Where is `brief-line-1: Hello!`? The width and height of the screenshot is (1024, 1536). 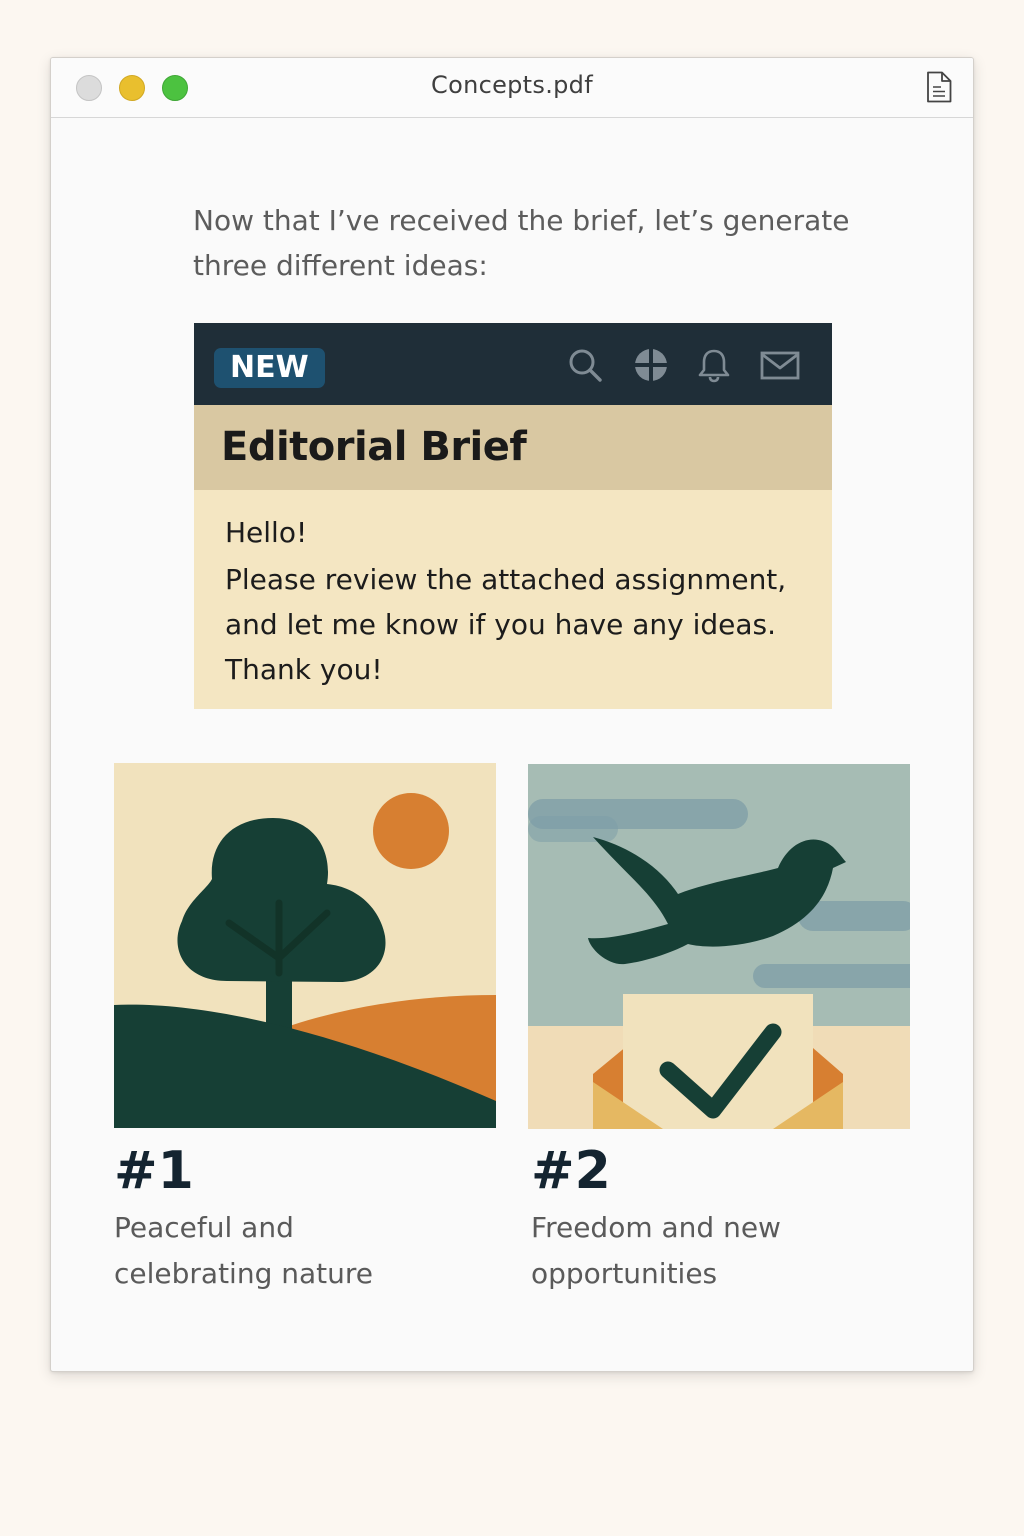
brief-line-1: Hello! is located at coordinates (266, 532).